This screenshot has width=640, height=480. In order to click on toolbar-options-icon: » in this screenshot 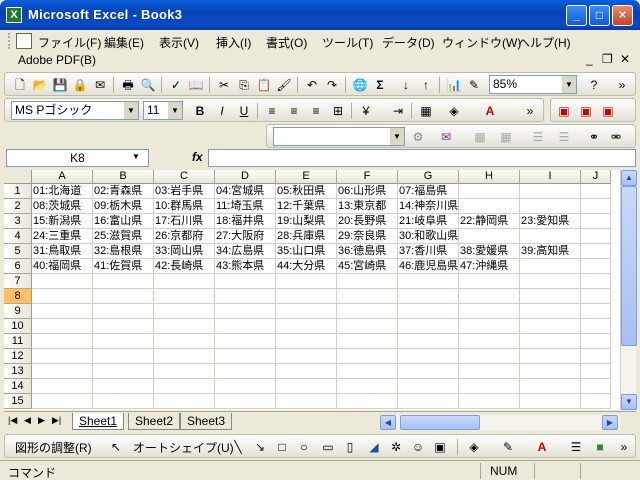, I will do `click(530, 111)`.